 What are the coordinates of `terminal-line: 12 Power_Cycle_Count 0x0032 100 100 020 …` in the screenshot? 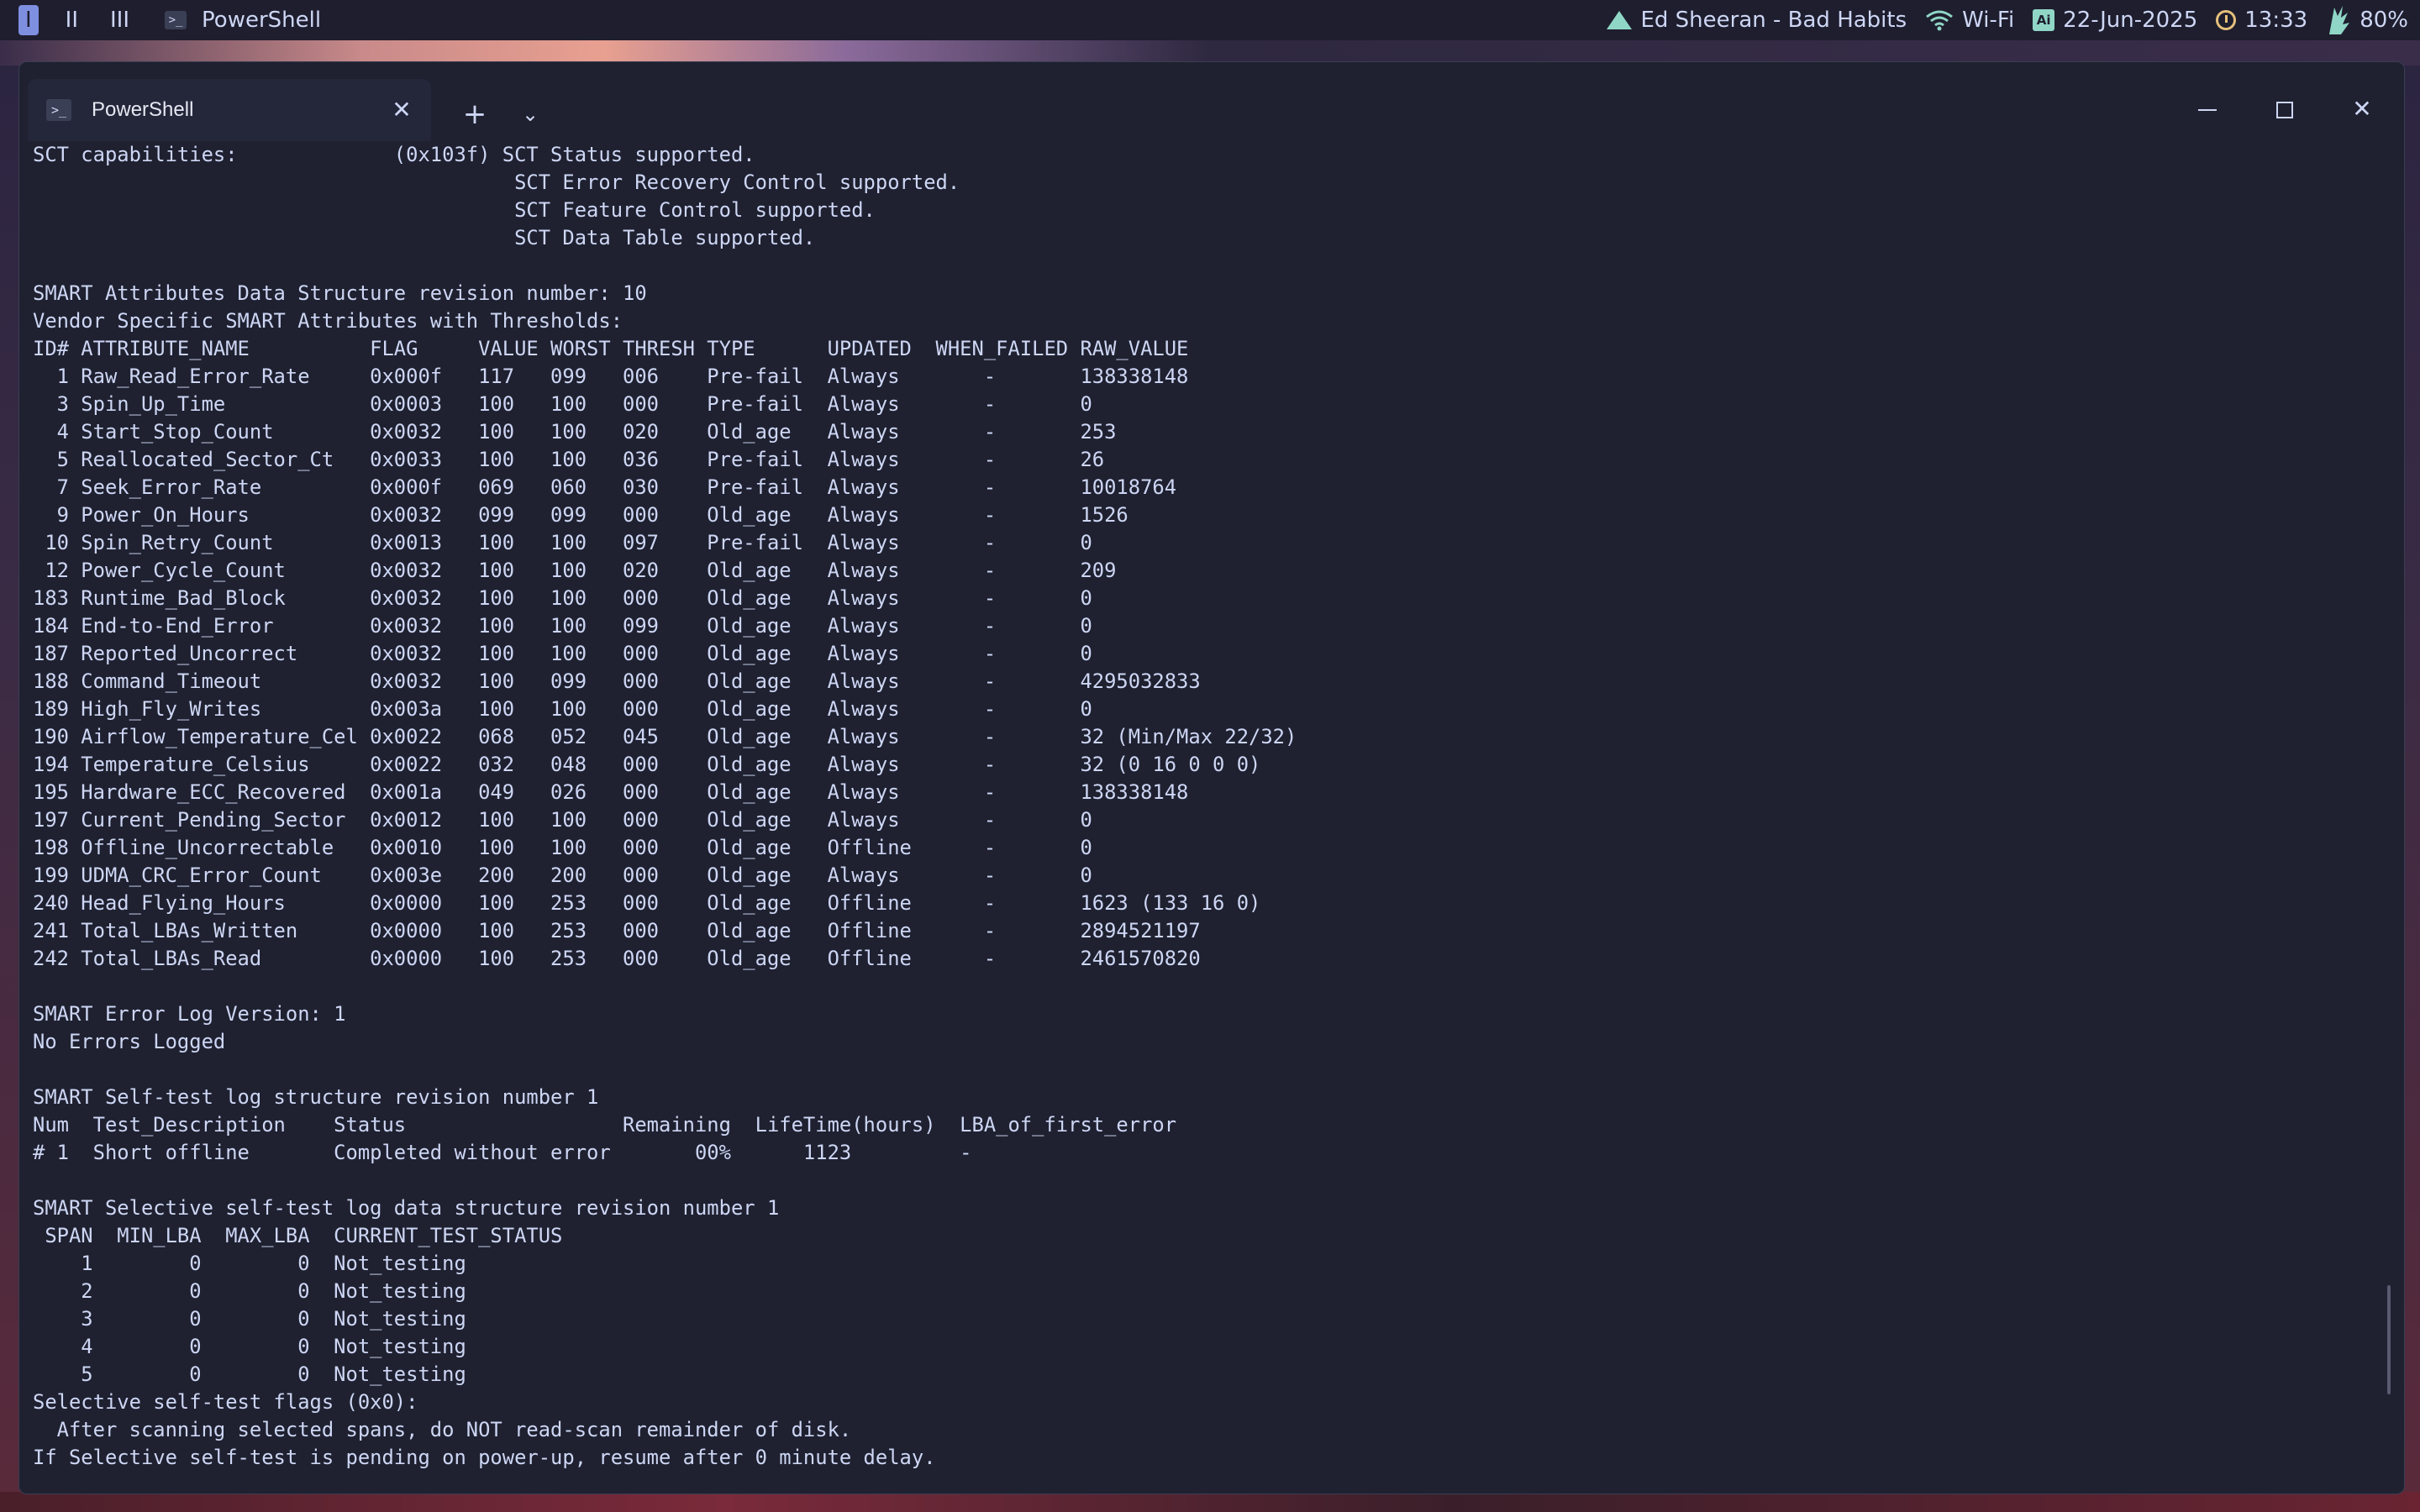 It's located at (575, 570).